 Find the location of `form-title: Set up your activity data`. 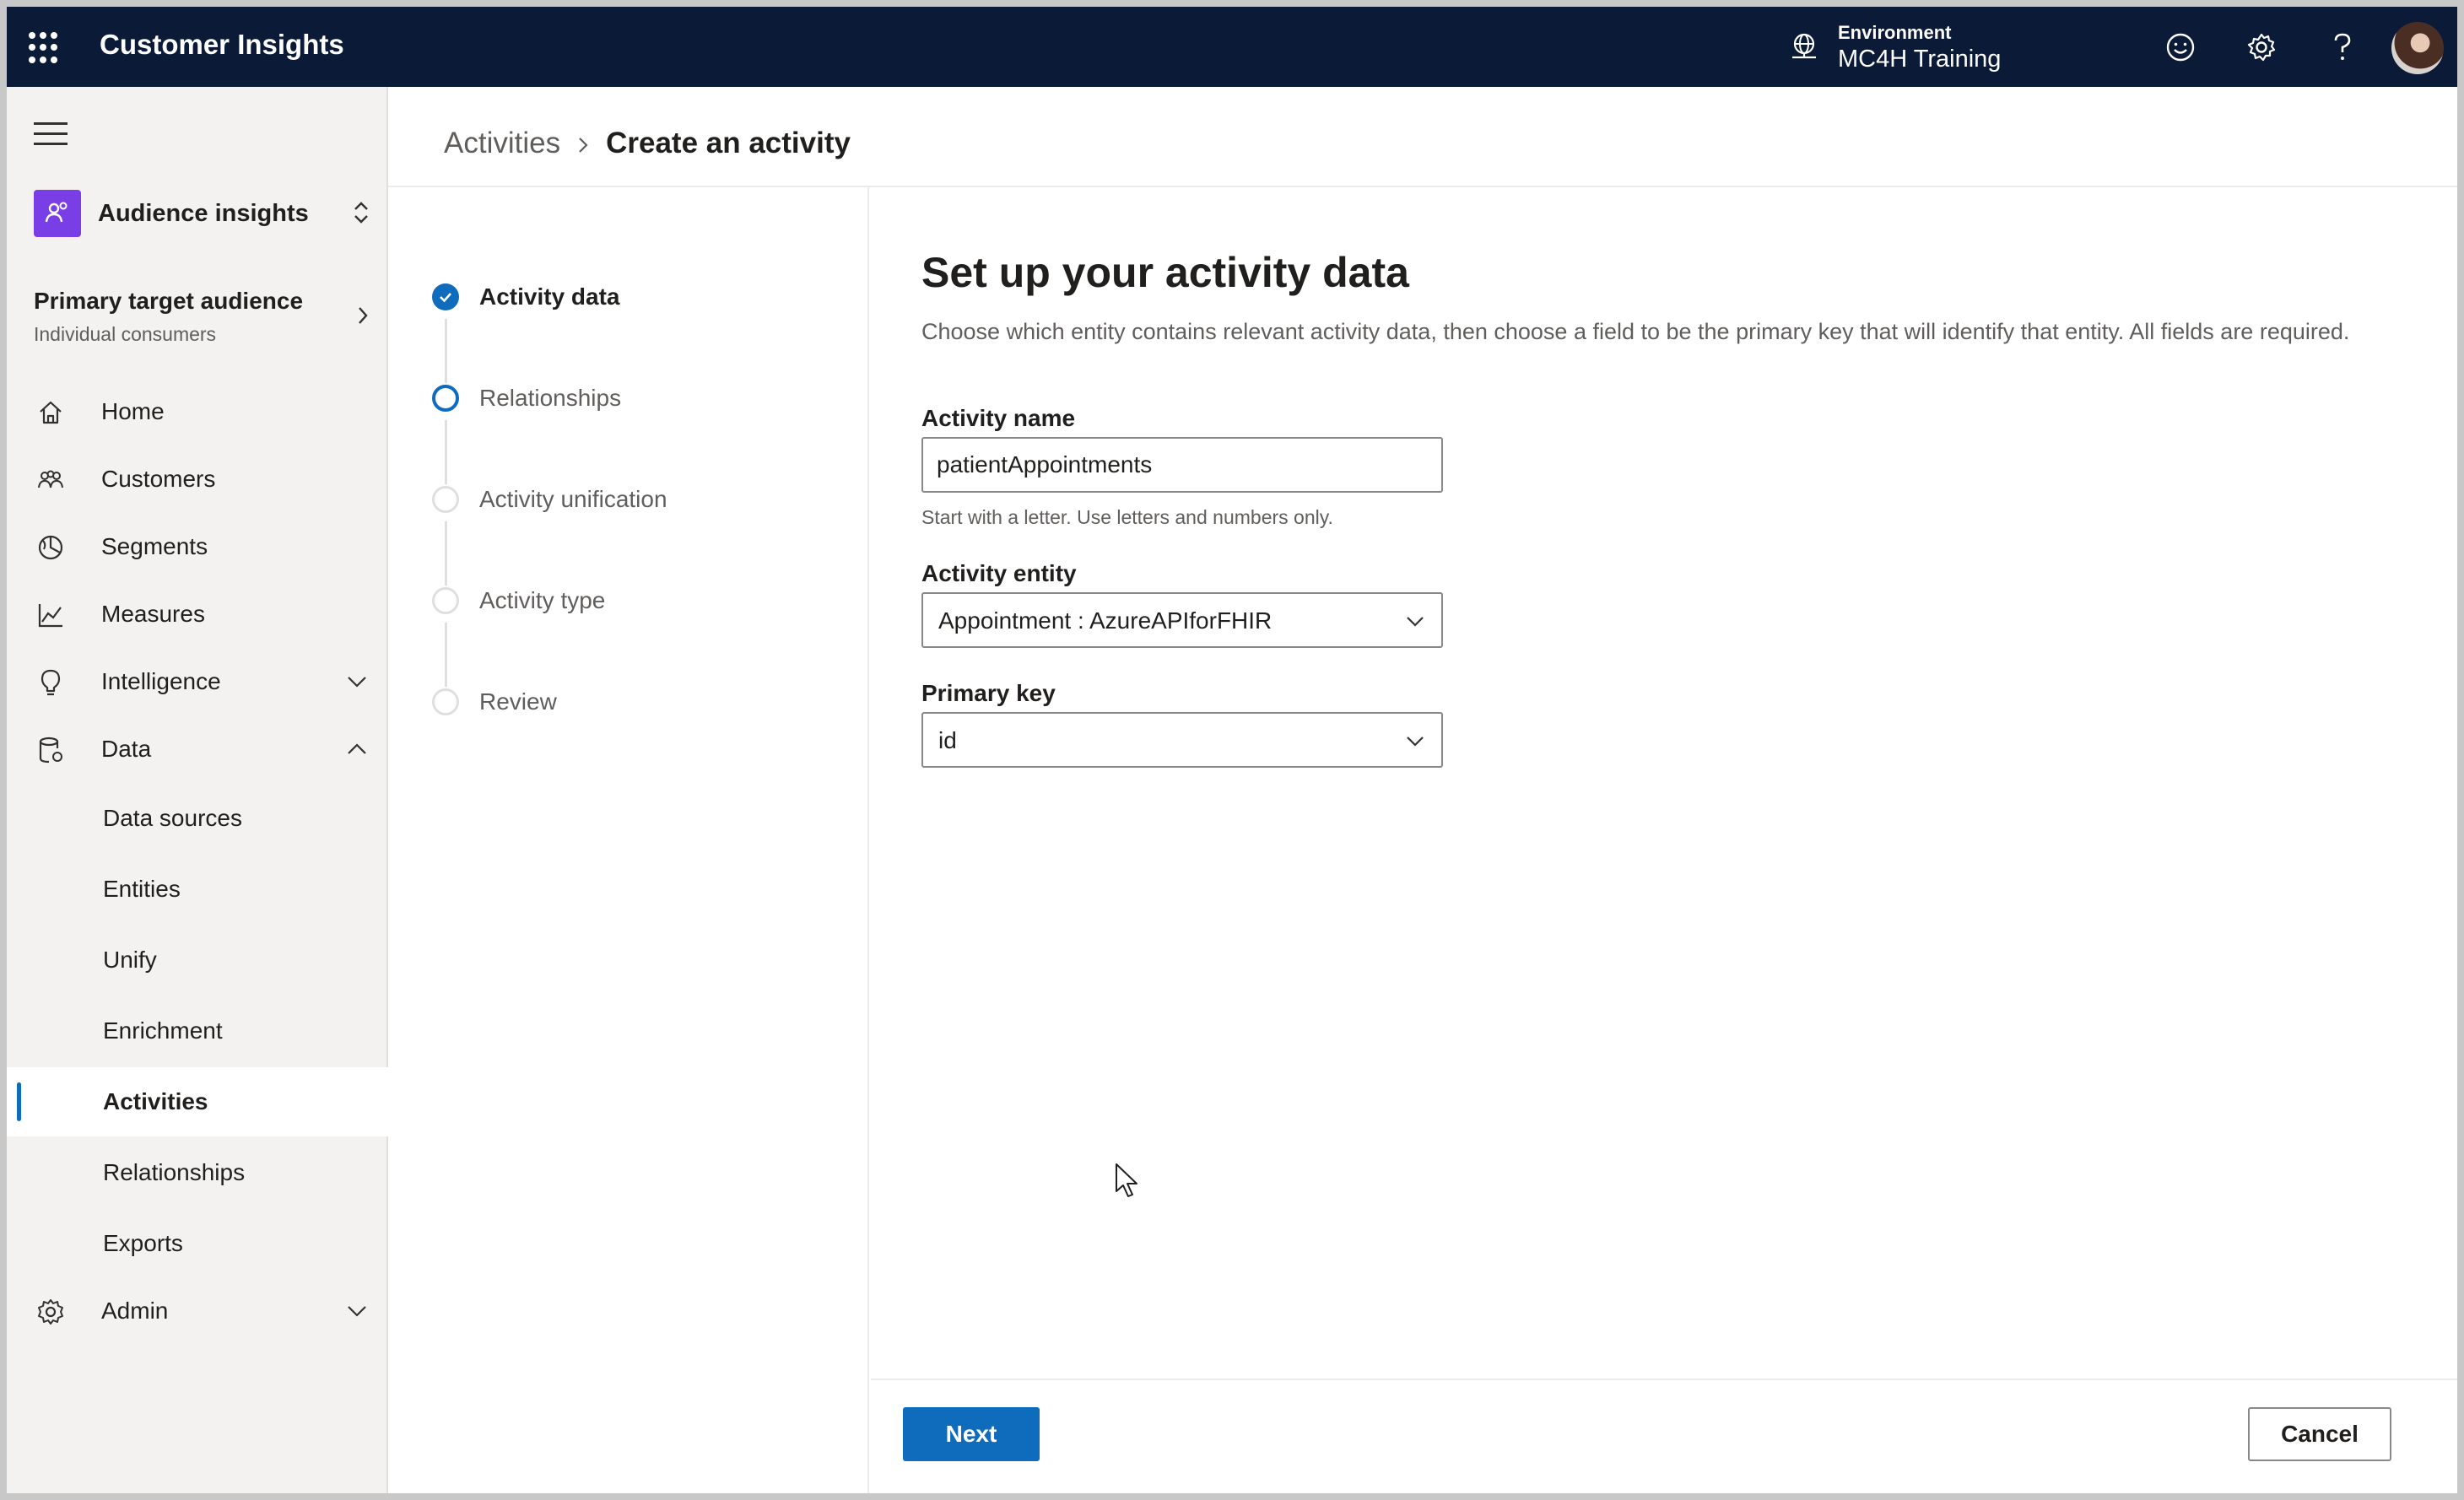

form-title: Set up your activity data is located at coordinates (1165, 272).